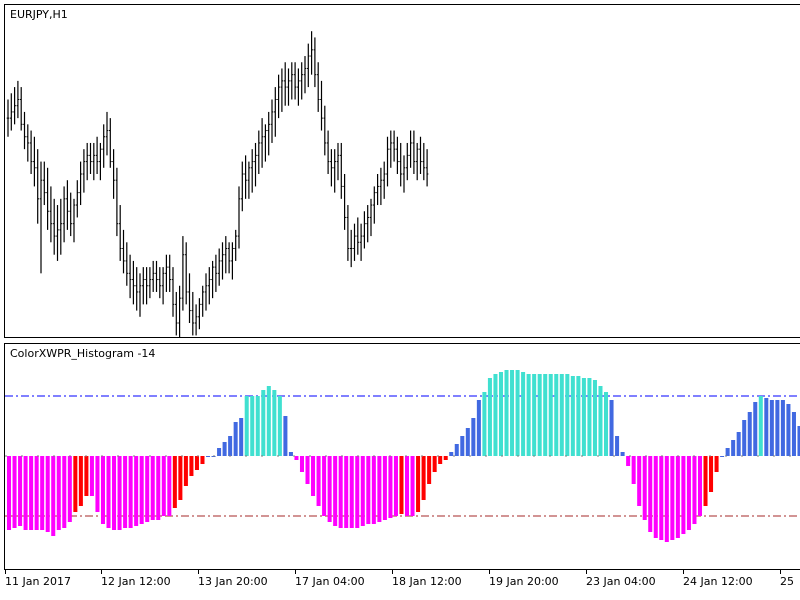 This screenshot has height=600, width=800. I want to click on time-tick-label: 23 Jan 04:00, so click(621, 581).